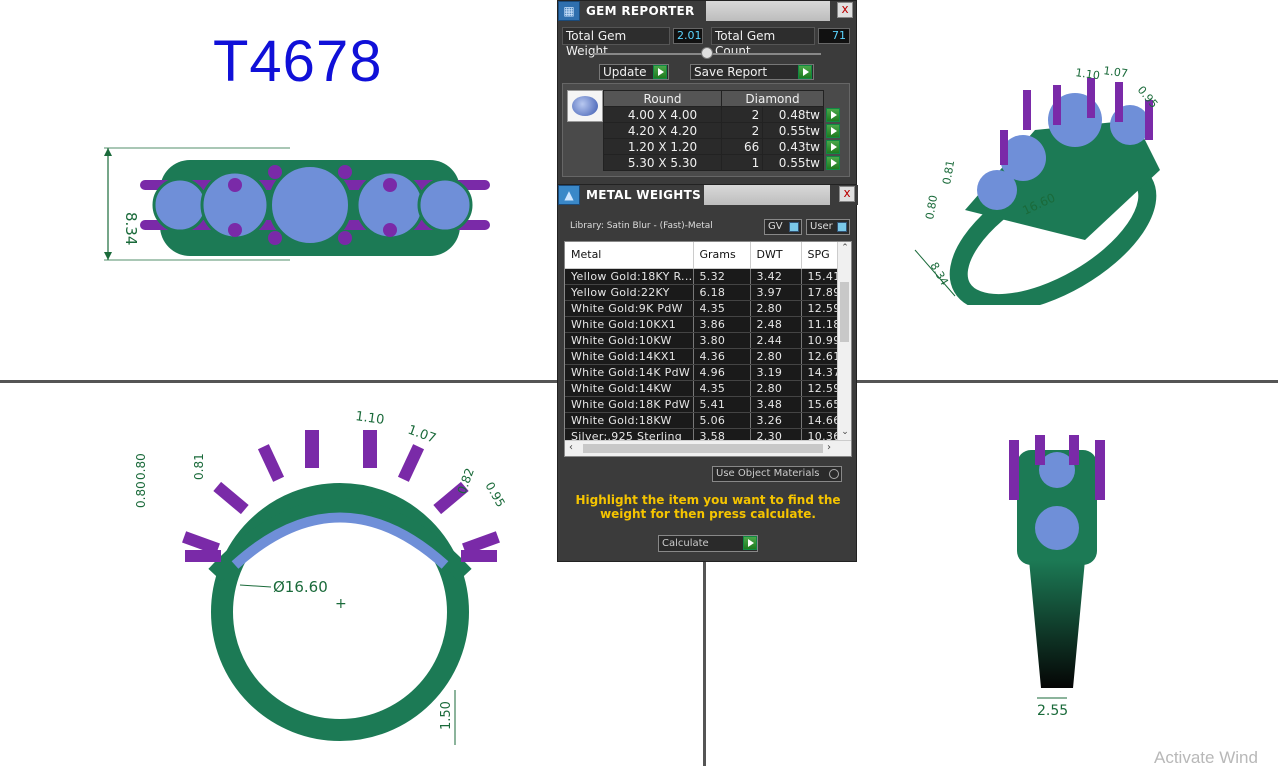 The image size is (1278, 766). What do you see at coordinates (763, 42) in the screenshot?
I see `total-gem-count-label: Total Gem Count` at bounding box center [763, 42].